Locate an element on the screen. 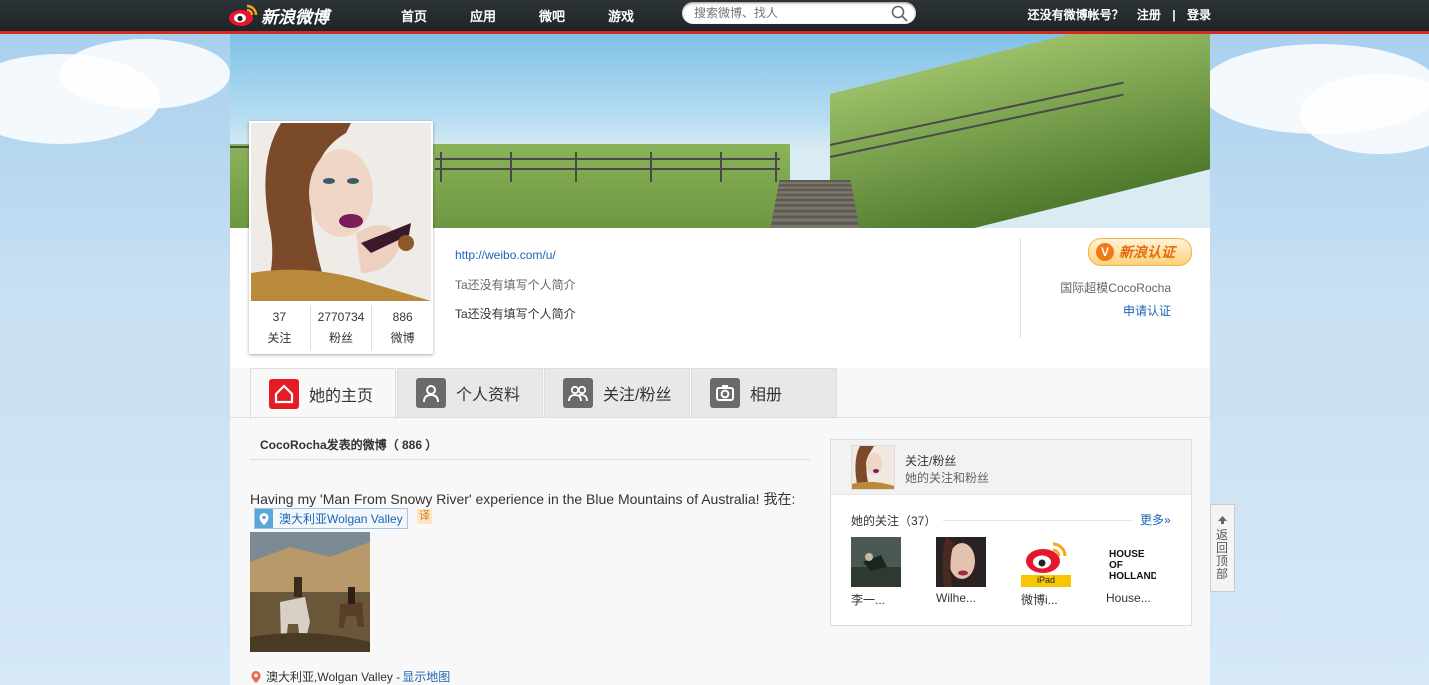 The image size is (1429, 685). home-icon is located at coordinates (284, 394).